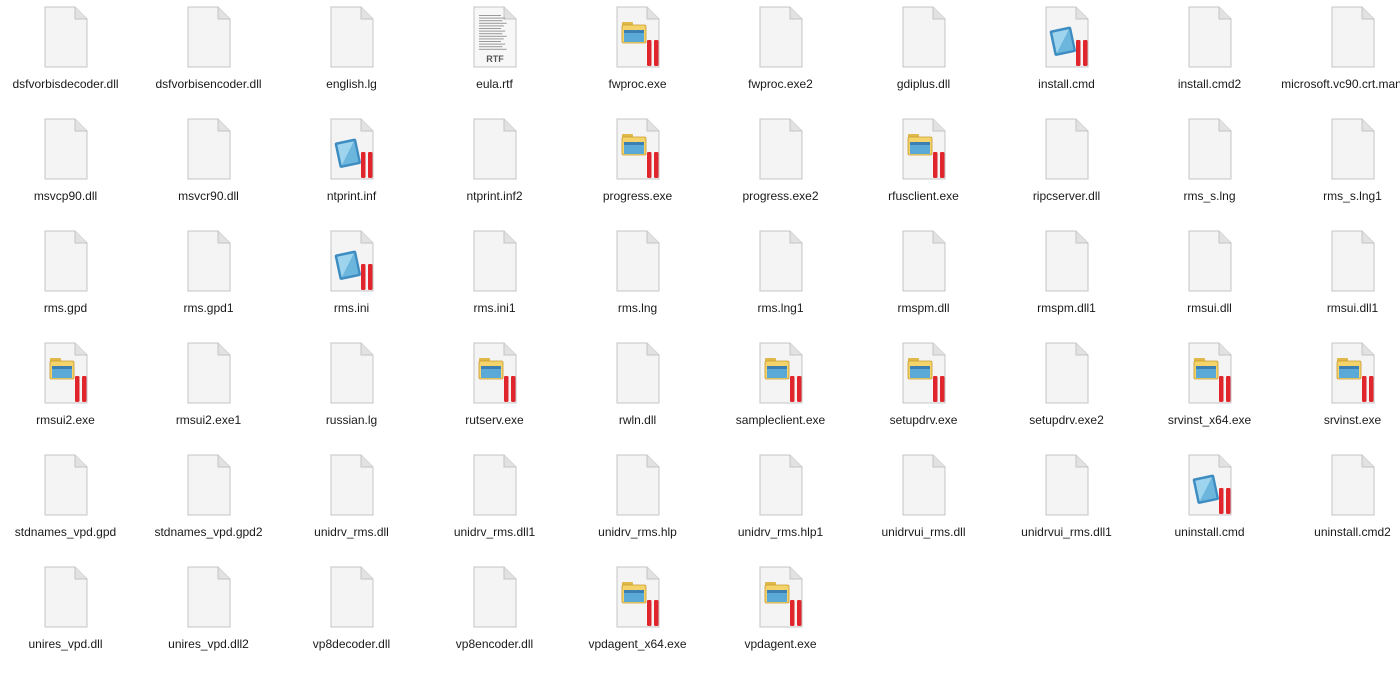 This screenshot has height=686, width=1400. Describe the element at coordinates (1340, 308) in the screenshot. I see `file-name-label: rmsui.dll1` at that location.